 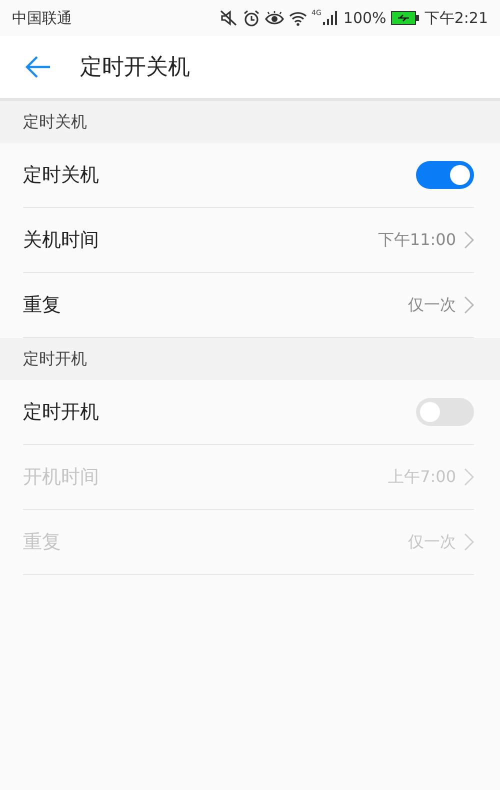 What do you see at coordinates (456, 18) in the screenshot?
I see `clock-time: 下午2:21` at bounding box center [456, 18].